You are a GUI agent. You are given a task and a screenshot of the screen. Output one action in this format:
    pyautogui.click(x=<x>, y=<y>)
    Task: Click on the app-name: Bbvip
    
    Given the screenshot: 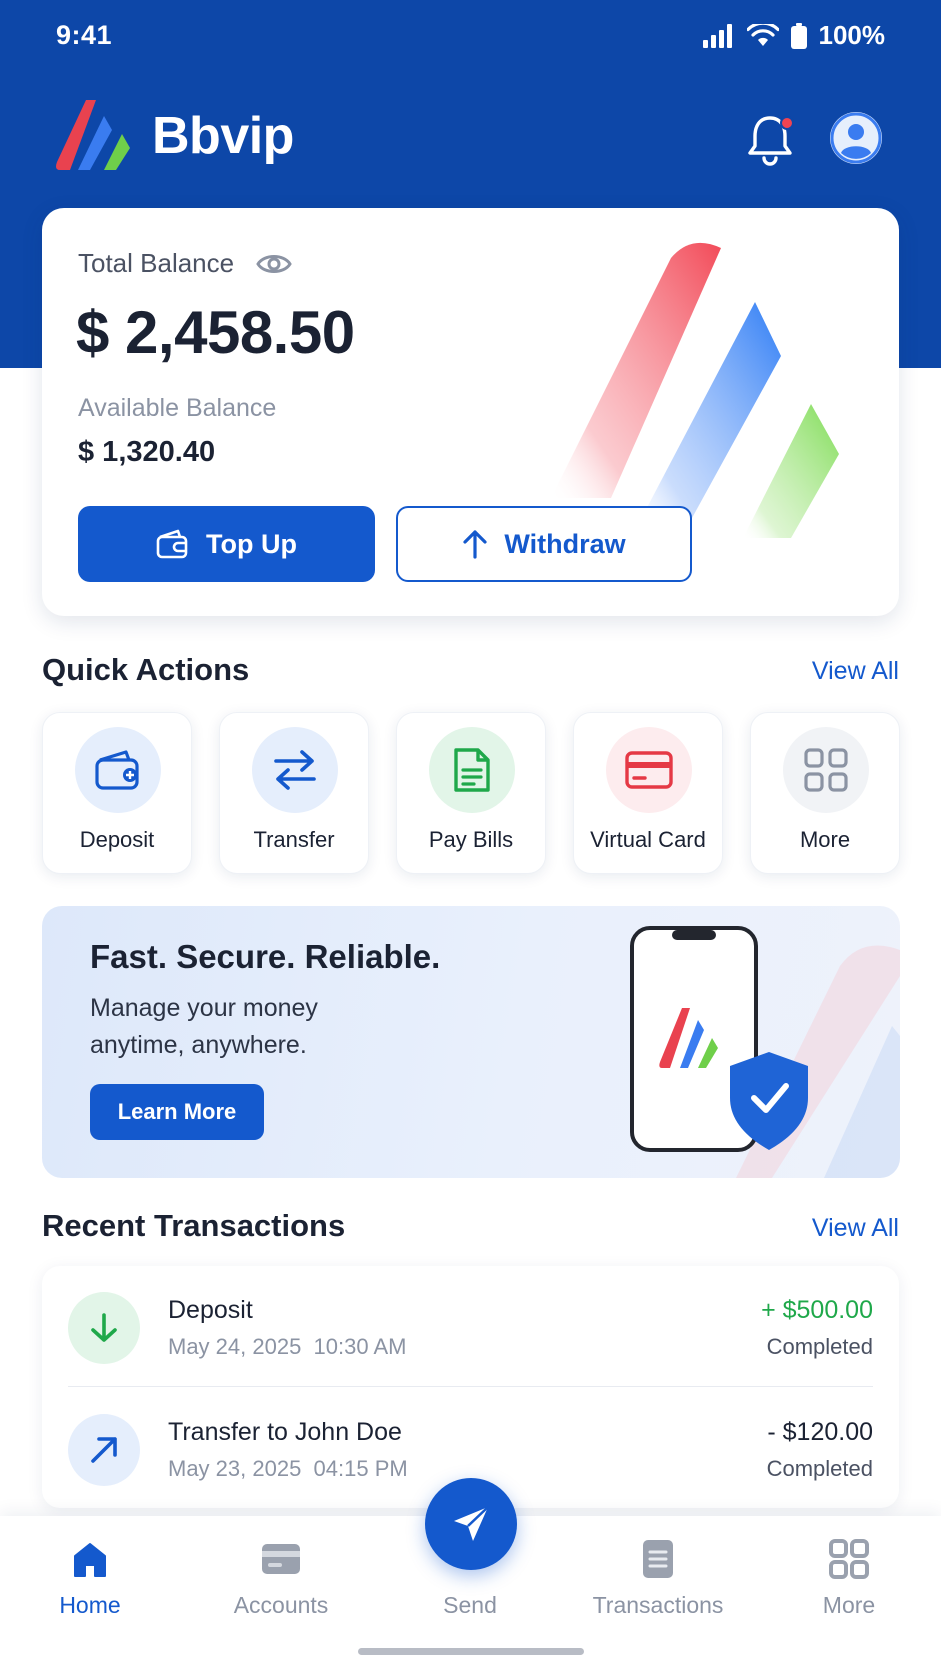 What is the action you would take?
    pyautogui.click(x=223, y=136)
    